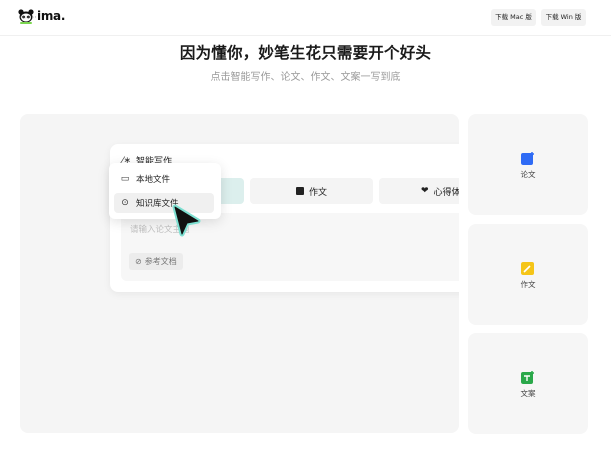 This screenshot has width=611, height=449. What do you see at coordinates (527, 268) in the screenshot?
I see `pencil-box-icon` at bounding box center [527, 268].